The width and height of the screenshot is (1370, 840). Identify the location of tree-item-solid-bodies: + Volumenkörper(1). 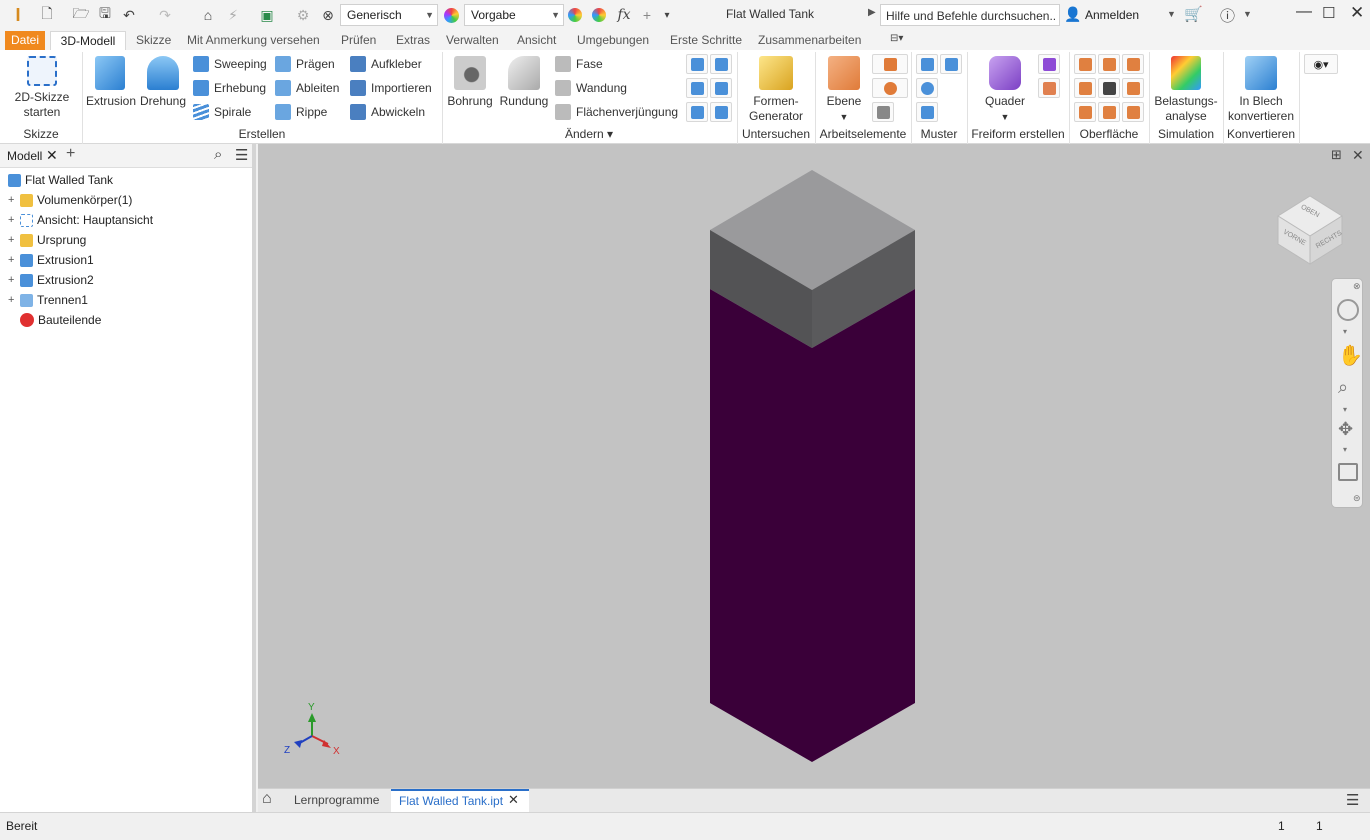
(66, 200).